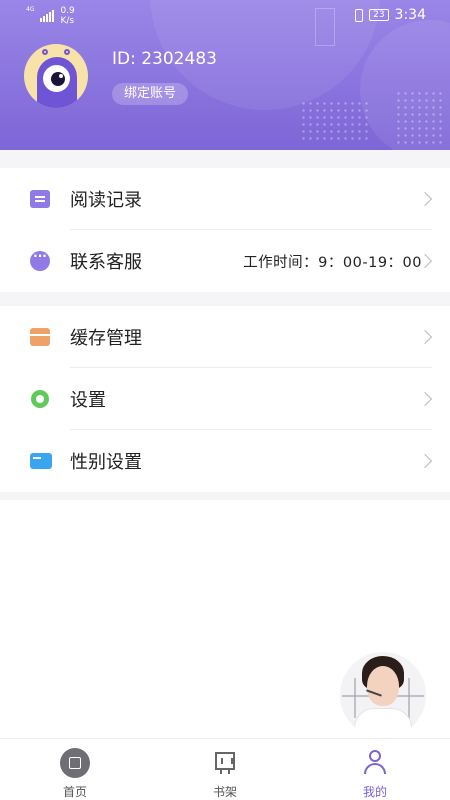  I want to click on customer-service-float-button, so click(383, 695).